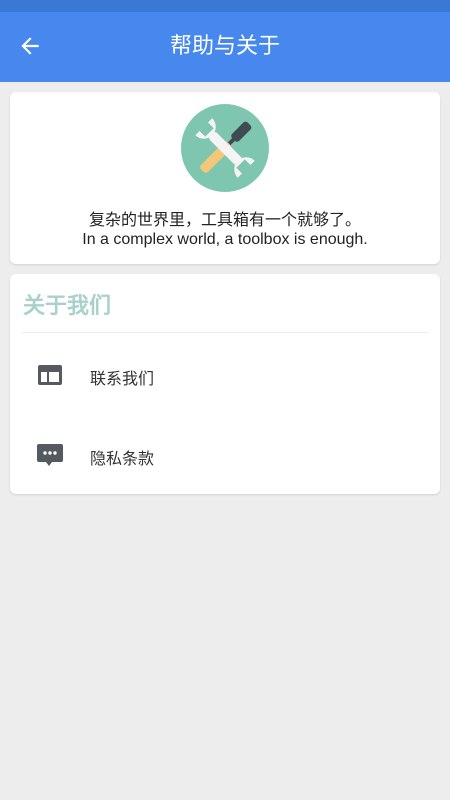 This screenshot has width=450, height=800. Describe the element at coordinates (122, 458) in the screenshot. I see `privacy-policy-label: 隐私条款` at that location.